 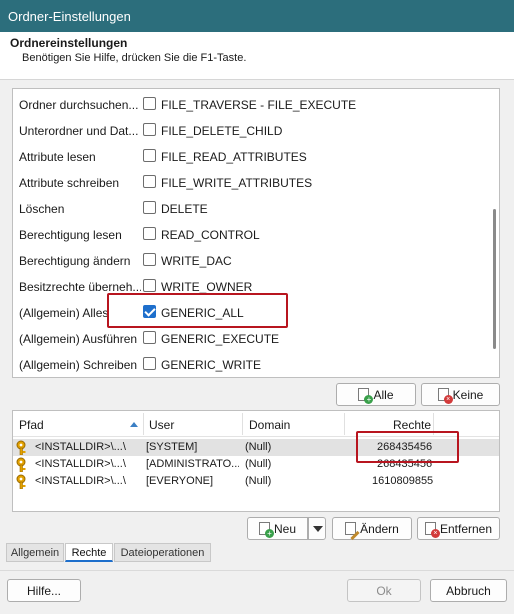 I want to click on edit-button: Ändern, so click(x=372, y=529).